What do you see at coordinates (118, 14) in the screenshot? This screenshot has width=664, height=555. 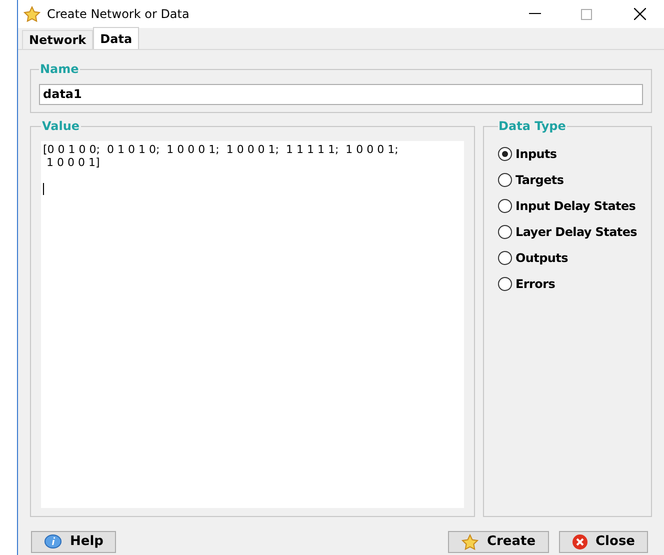 I see `window-title: Create Network or Data` at bounding box center [118, 14].